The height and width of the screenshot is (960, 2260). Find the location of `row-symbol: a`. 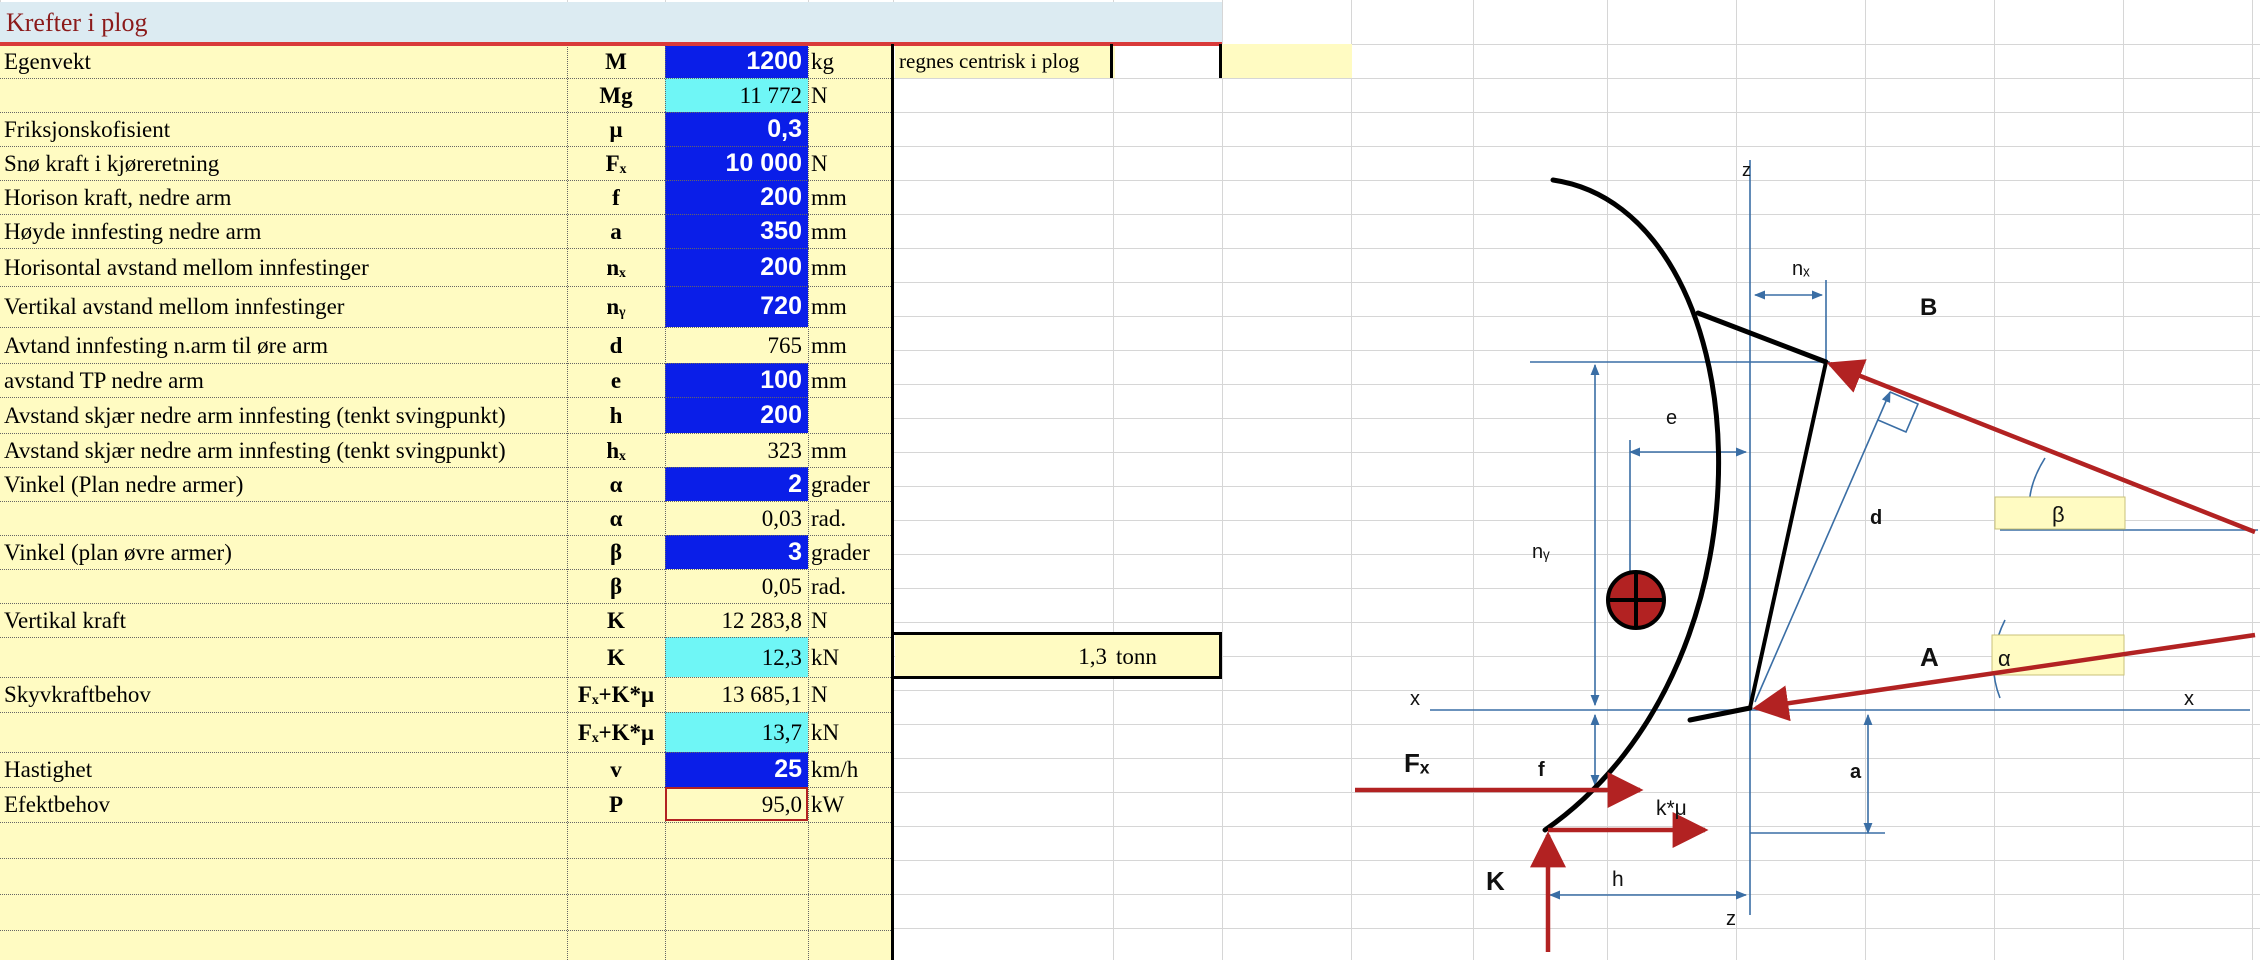

row-symbol: a is located at coordinates (616, 231).